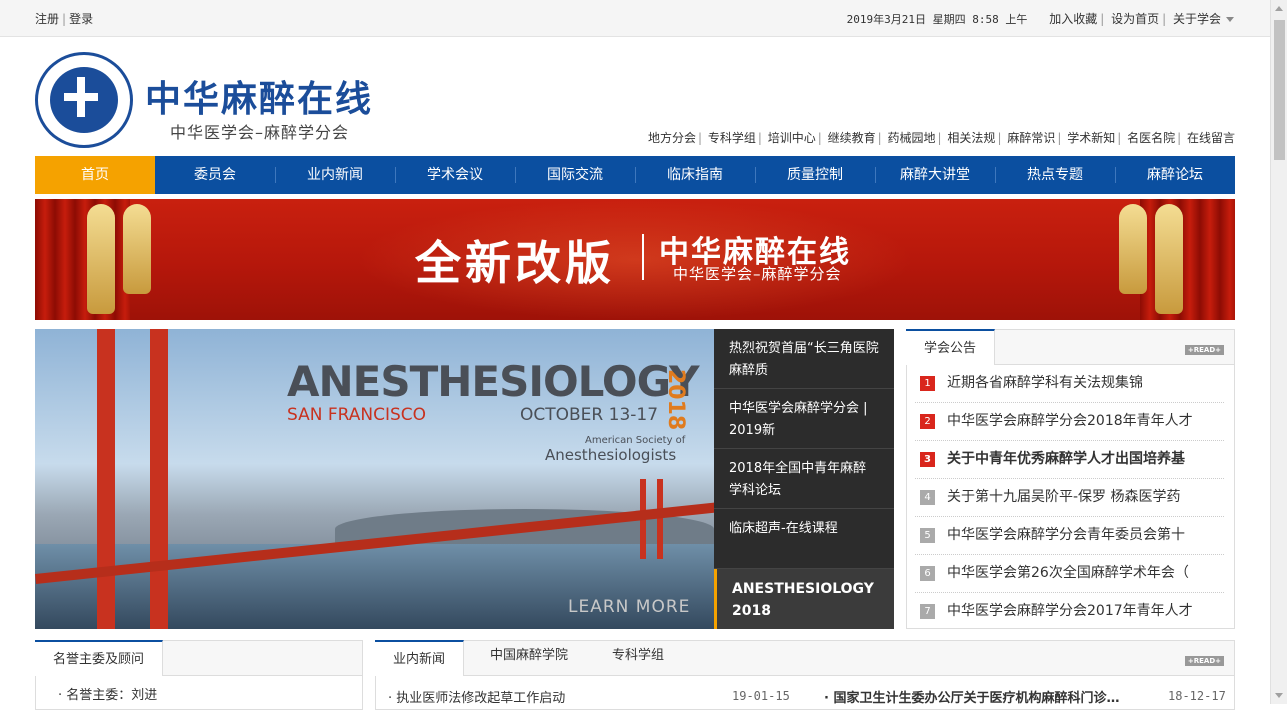  What do you see at coordinates (635, 440) in the screenshot?
I see `slide-org-line1: American Society of` at bounding box center [635, 440].